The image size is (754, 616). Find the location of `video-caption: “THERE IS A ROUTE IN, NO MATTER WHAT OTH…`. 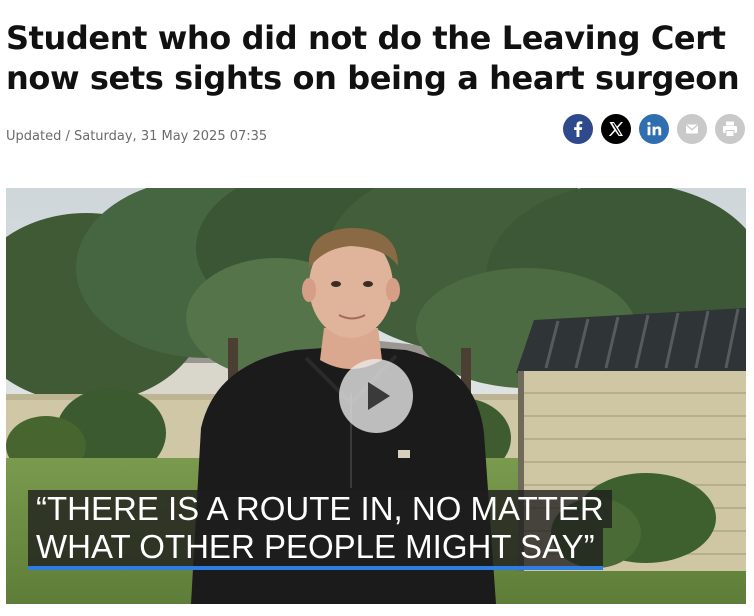

video-caption: “THERE IS A ROUTE IN, NO MATTER WHAT OTH… is located at coordinates (320, 530).